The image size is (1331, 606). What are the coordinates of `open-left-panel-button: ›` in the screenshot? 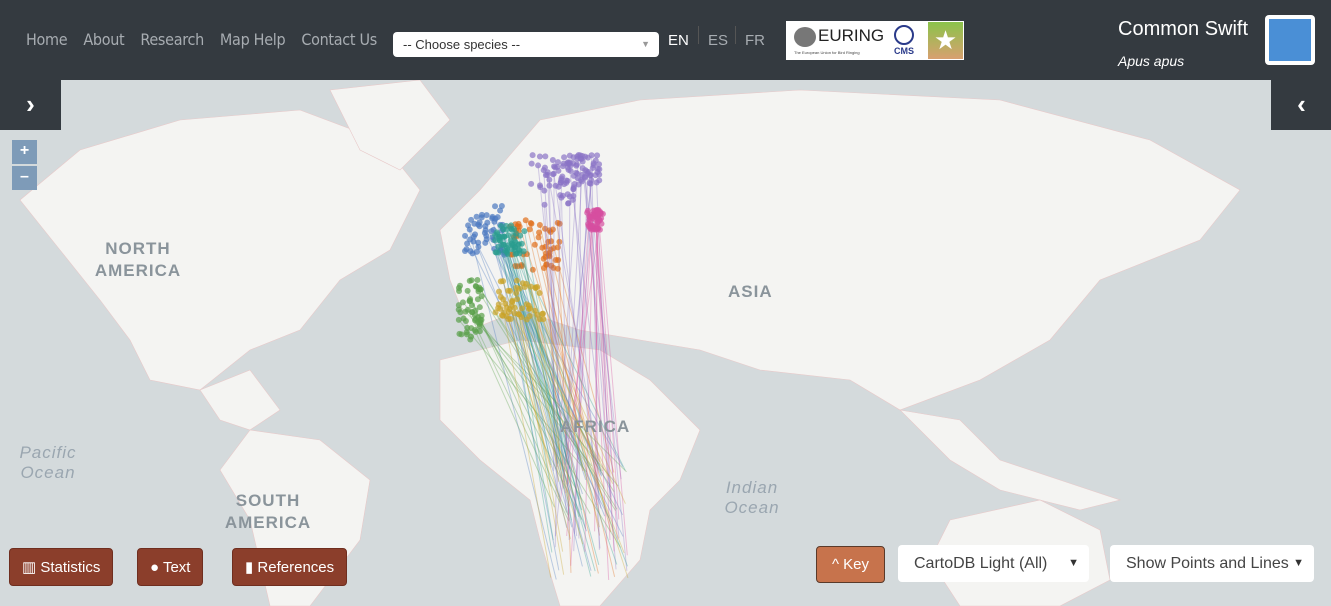 It's located at (30, 105).